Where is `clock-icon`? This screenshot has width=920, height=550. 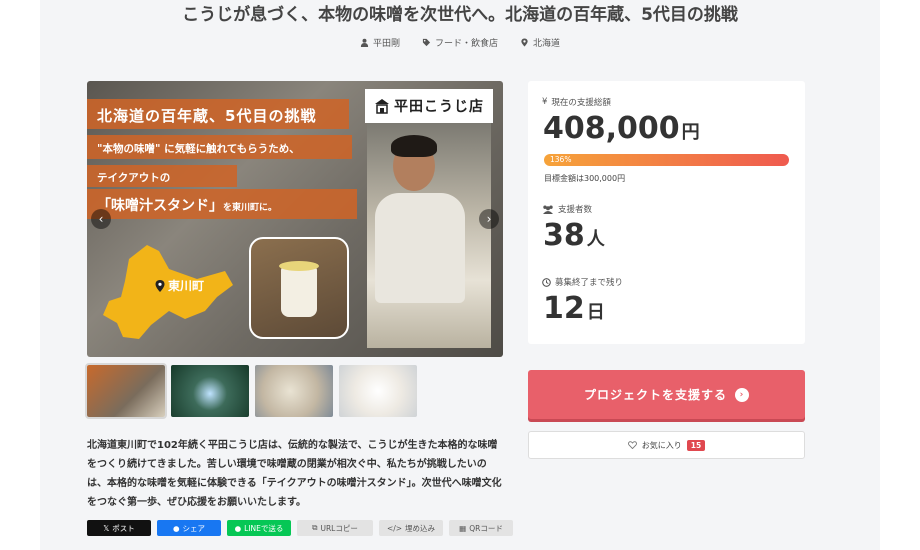
clock-icon is located at coordinates (546, 282).